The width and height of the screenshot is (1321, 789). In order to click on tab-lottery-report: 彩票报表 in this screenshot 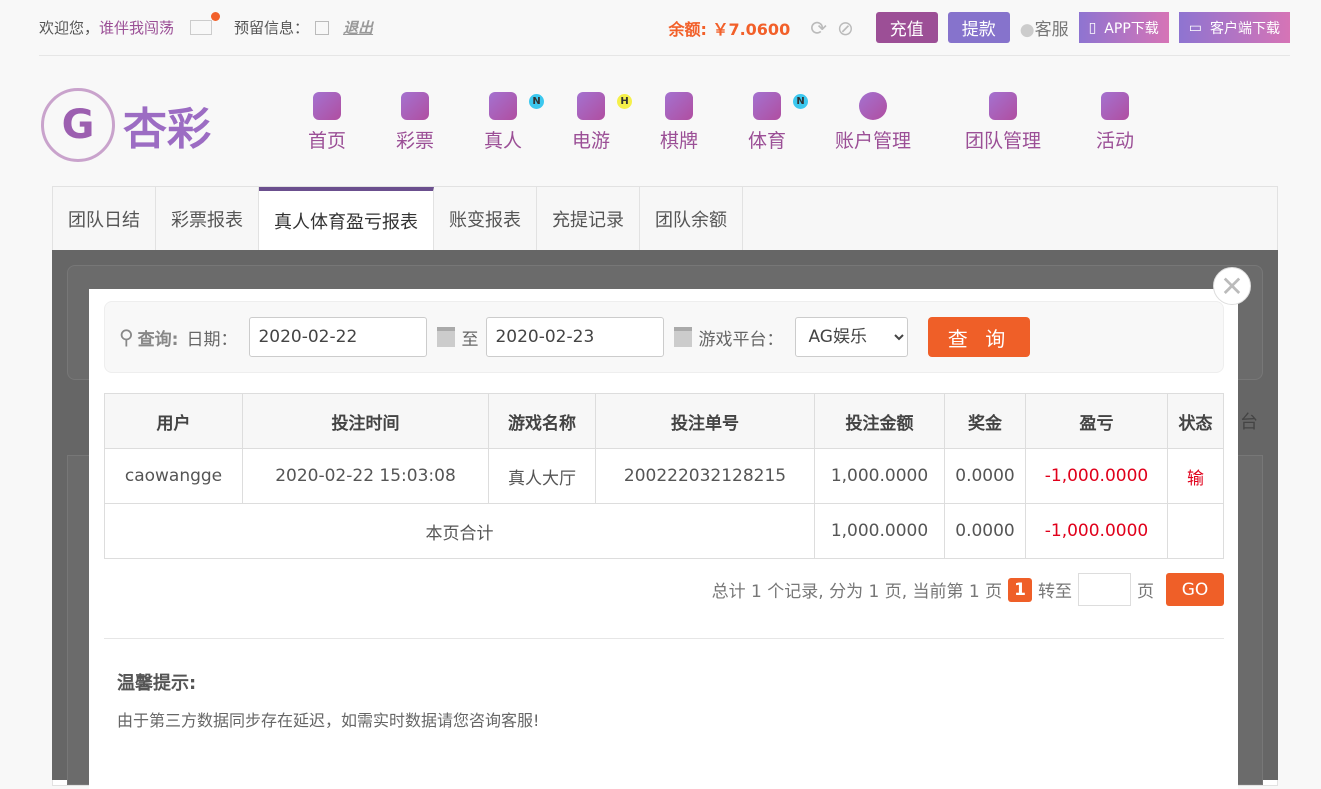, I will do `click(207, 218)`.